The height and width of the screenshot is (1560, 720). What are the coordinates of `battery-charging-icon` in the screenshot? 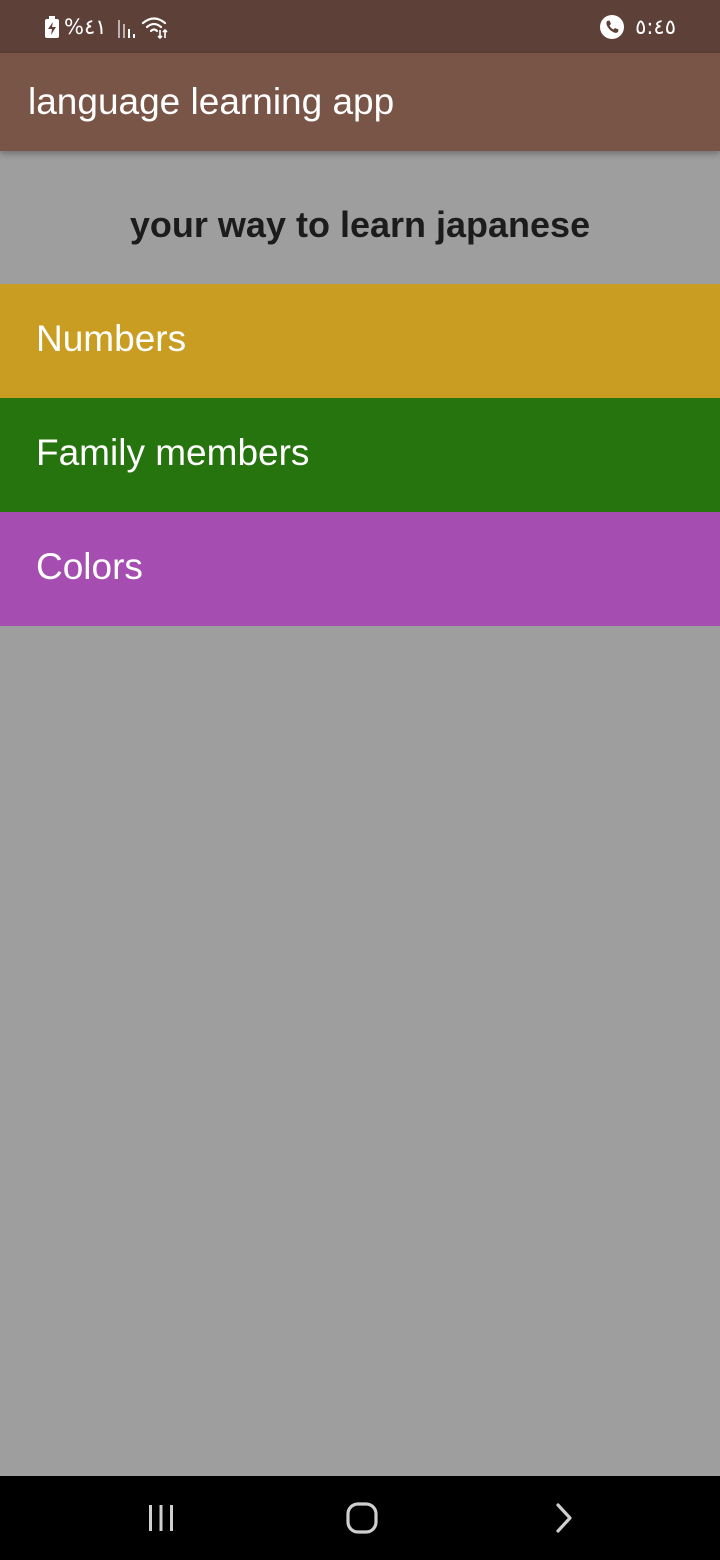 It's located at (52, 27).